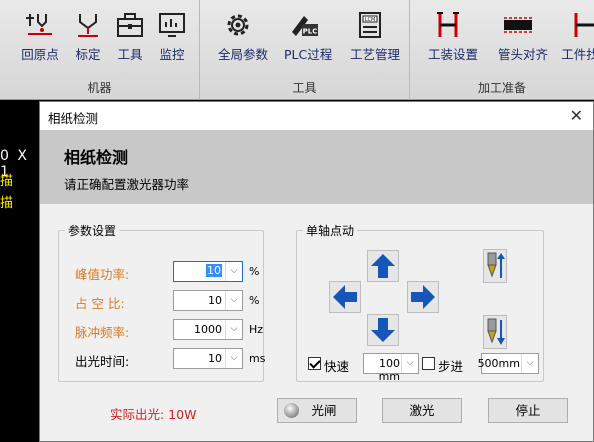 This screenshot has width=594, height=442. I want to click on plc-badge-text: PLC, so click(310, 32).